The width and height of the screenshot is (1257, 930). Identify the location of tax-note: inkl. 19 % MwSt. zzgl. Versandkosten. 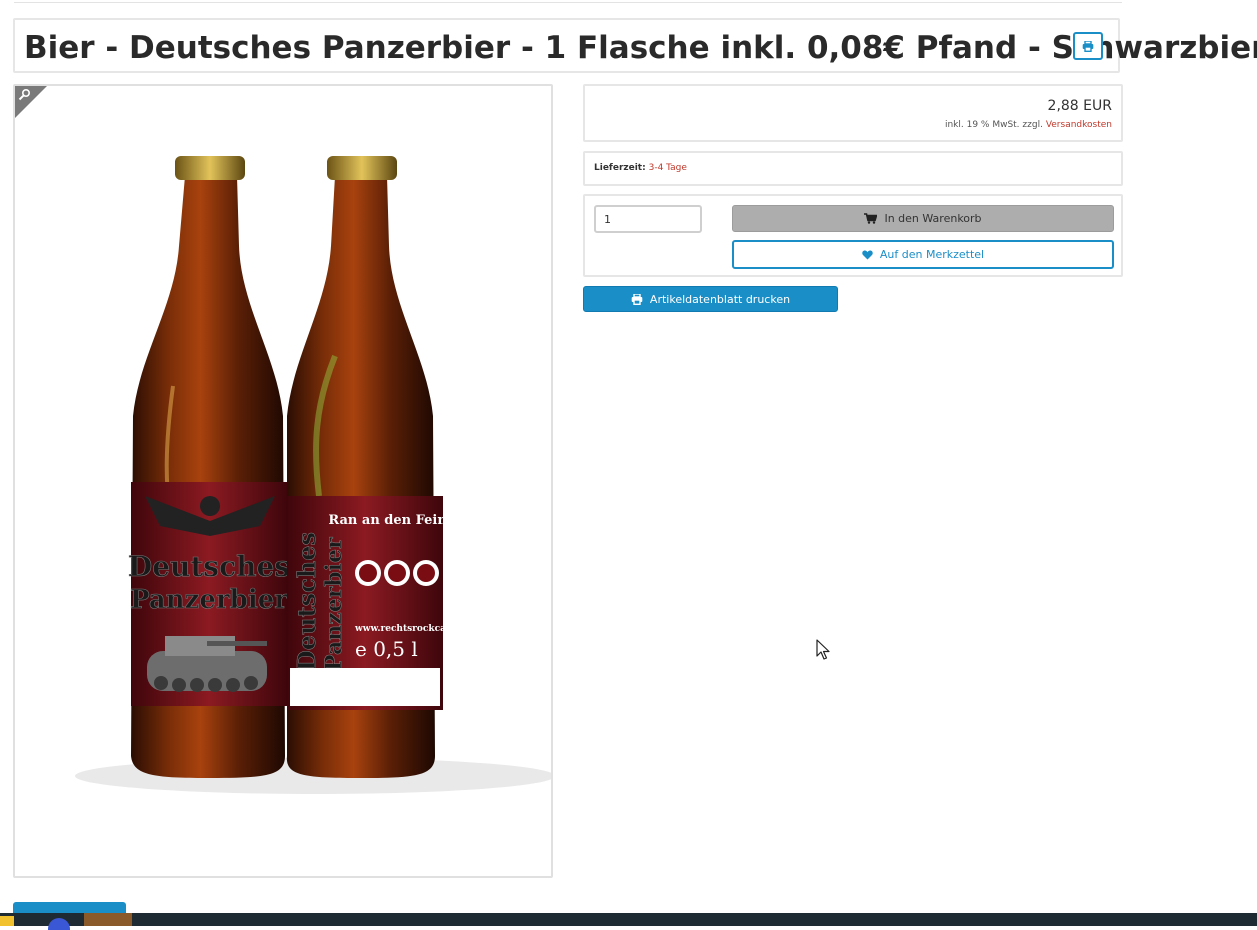
(1028, 125).